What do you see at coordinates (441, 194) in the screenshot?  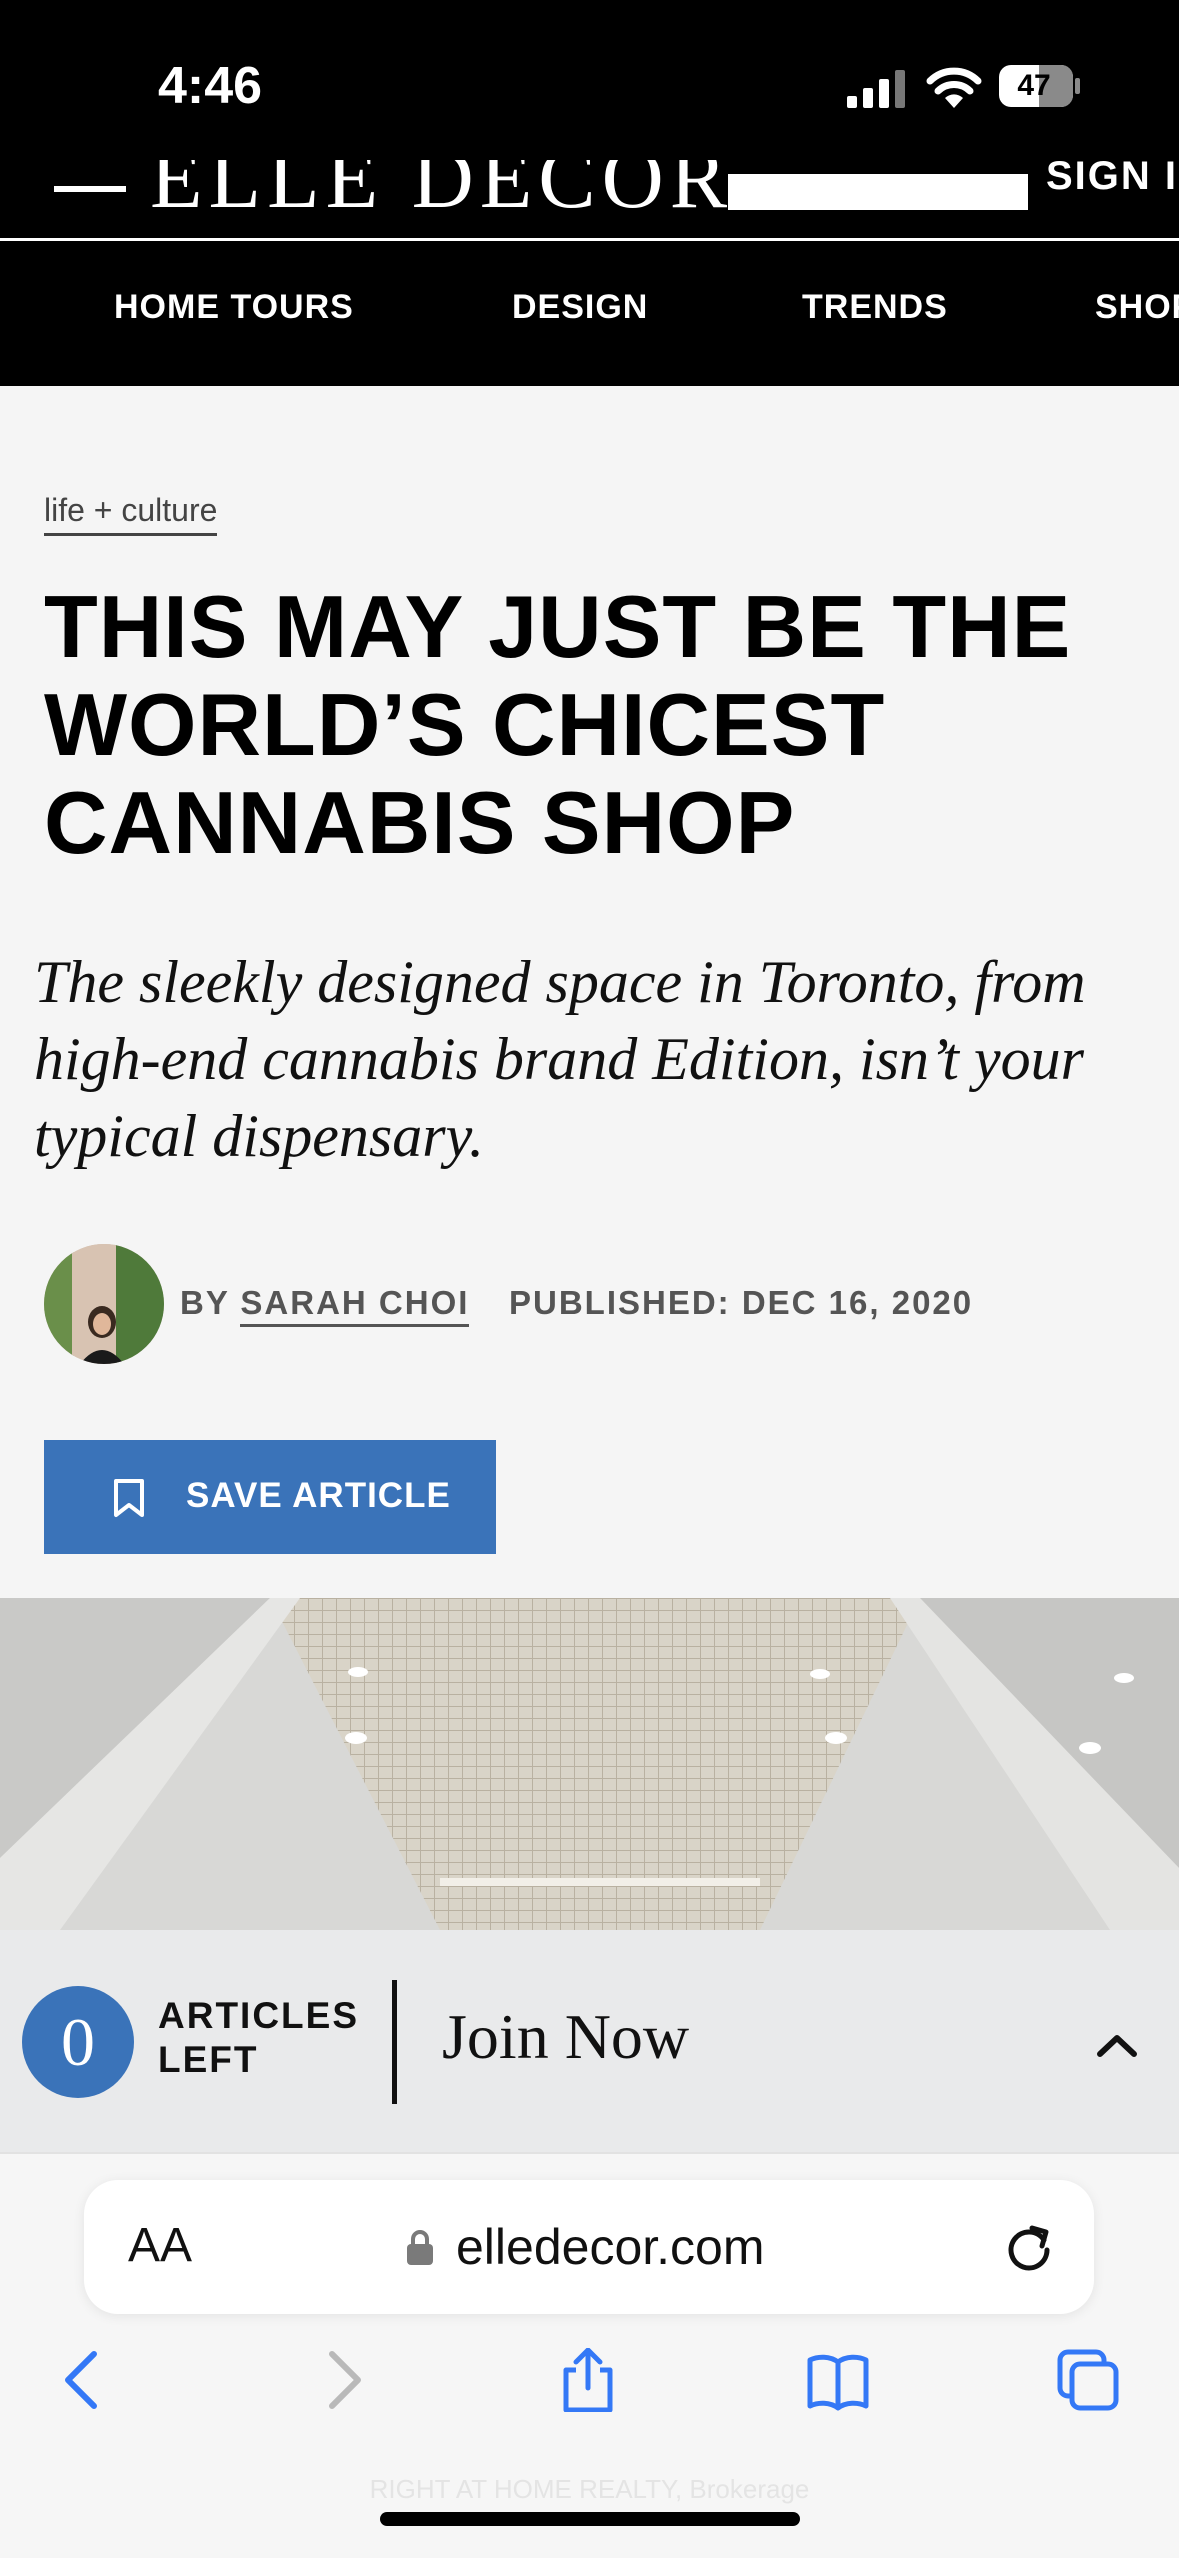 I see `site-logo: ELLE DECOR` at bounding box center [441, 194].